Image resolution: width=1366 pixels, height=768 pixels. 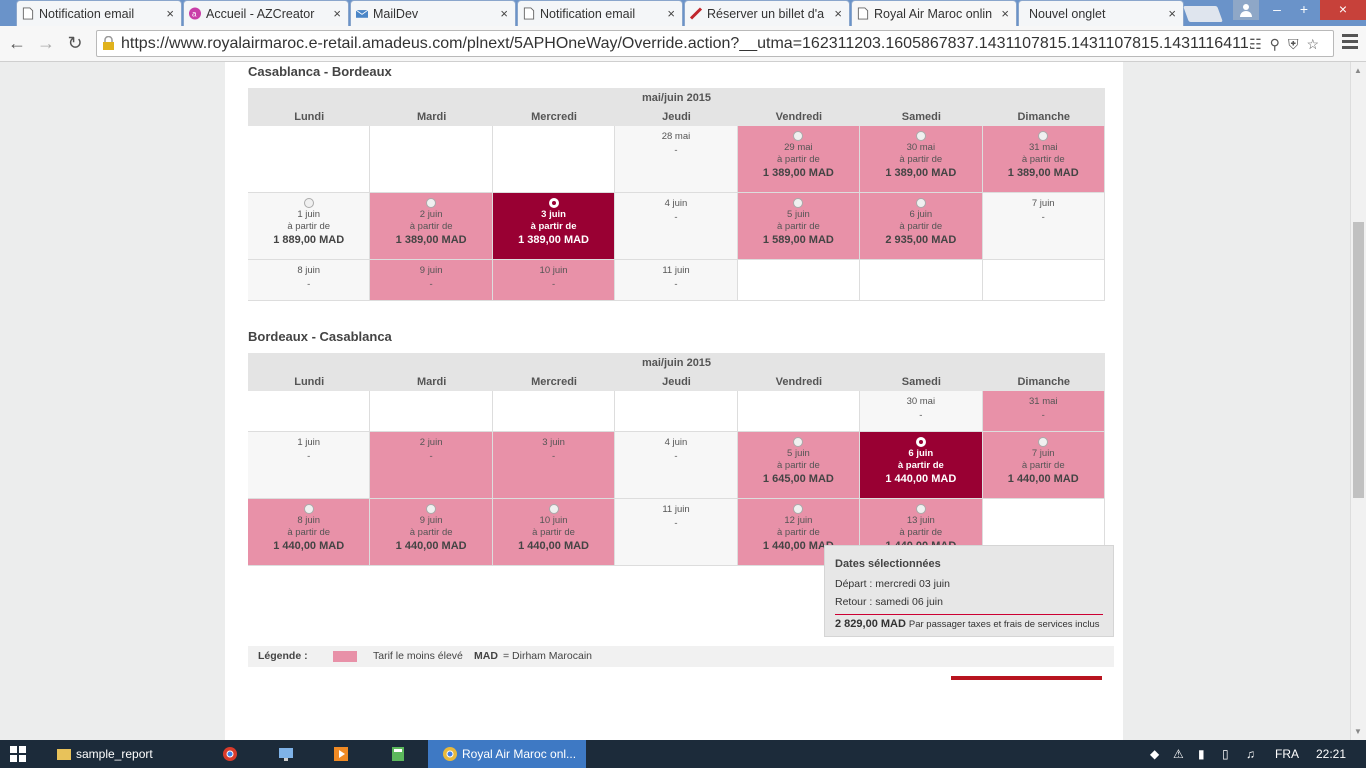 What do you see at coordinates (1304, 10) in the screenshot?
I see `maximize-button: +` at bounding box center [1304, 10].